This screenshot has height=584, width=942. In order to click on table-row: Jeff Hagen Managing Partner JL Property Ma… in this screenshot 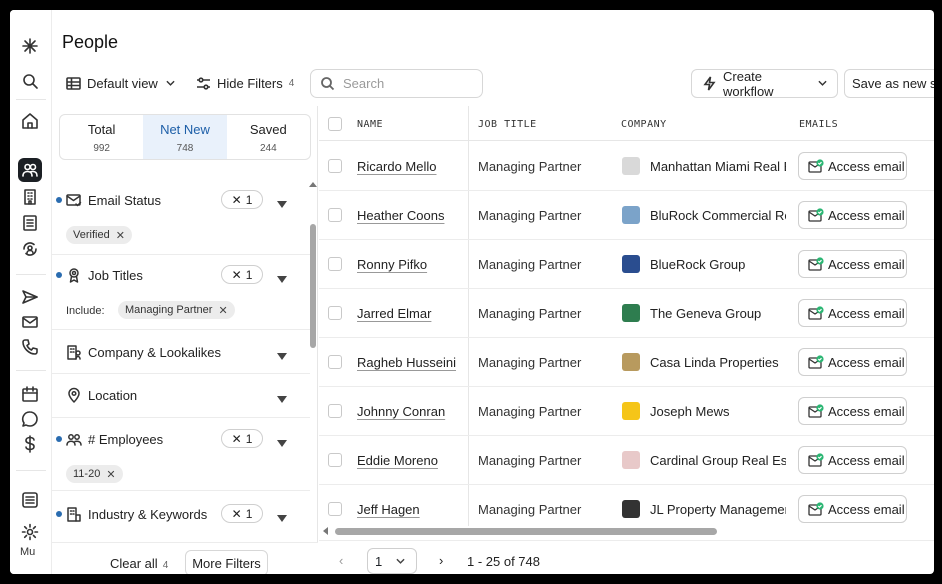, I will do `click(626, 505)`.